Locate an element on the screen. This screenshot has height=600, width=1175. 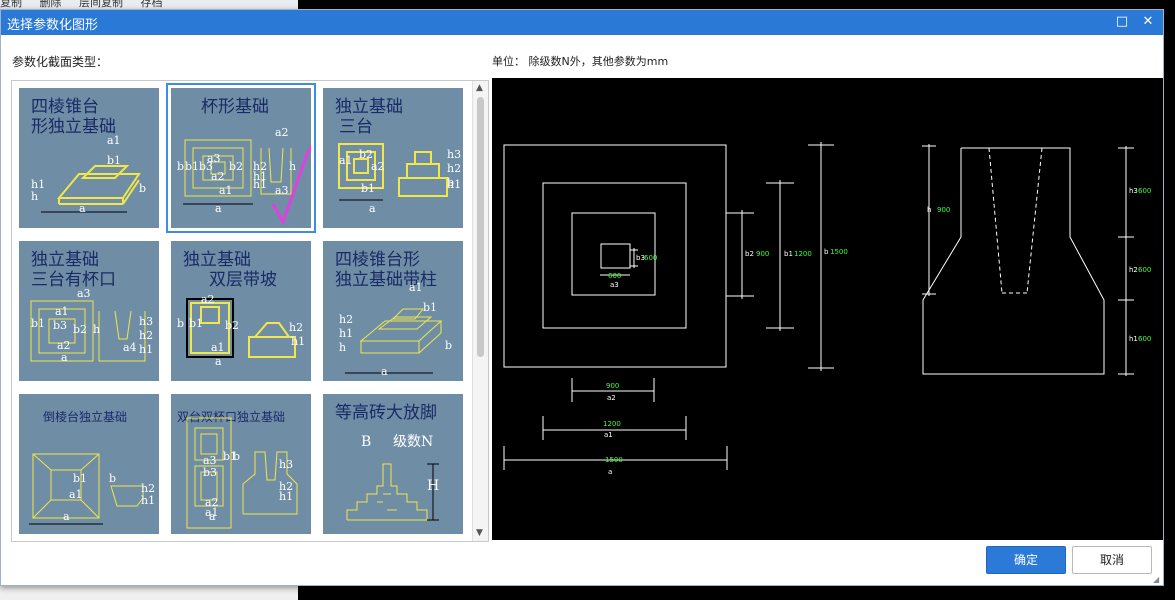
dim-value-h1: 600 is located at coordinates (1144, 339).